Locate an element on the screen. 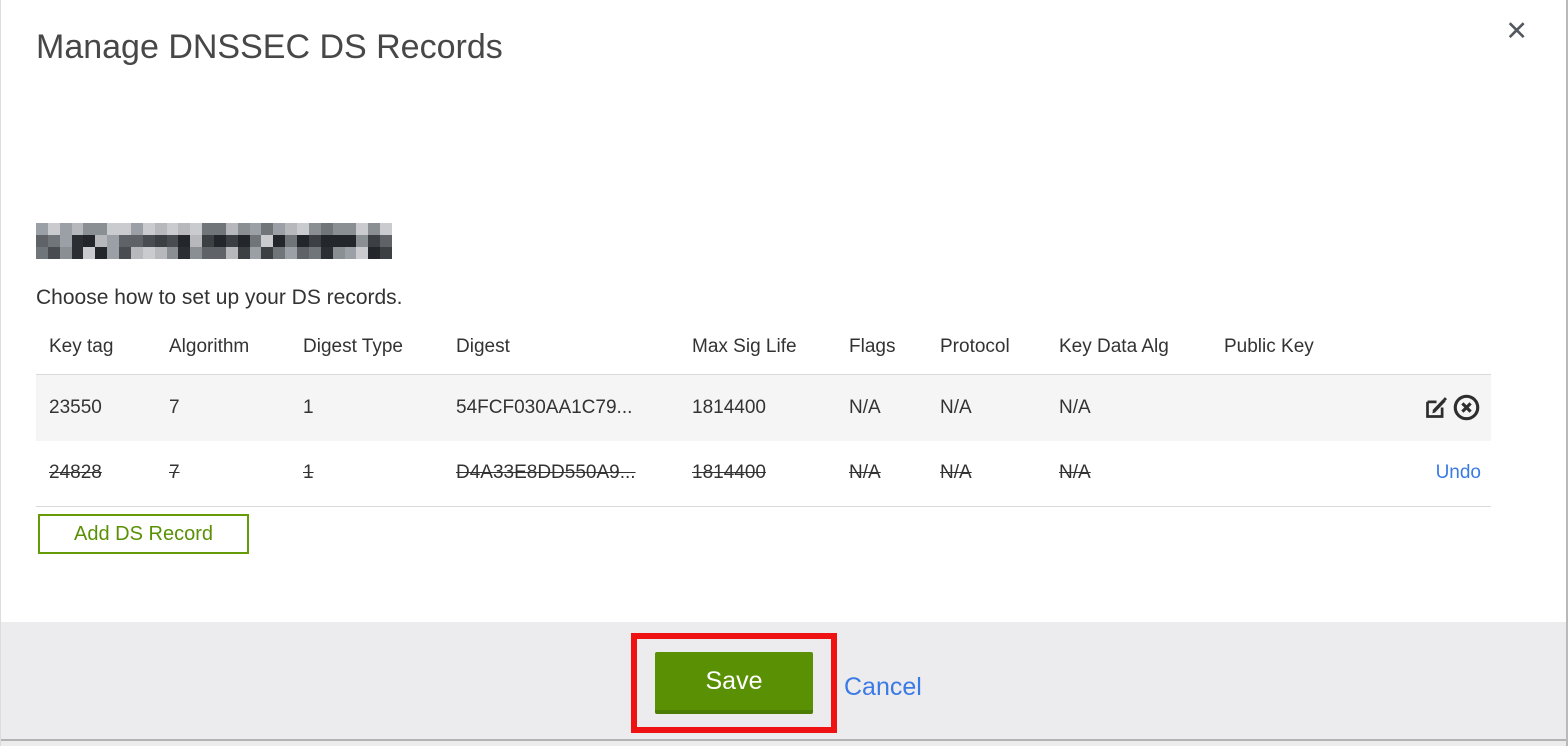 The image size is (1568, 746). add-ds-record-button: Add DS Record is located at coordinates (143, 534).